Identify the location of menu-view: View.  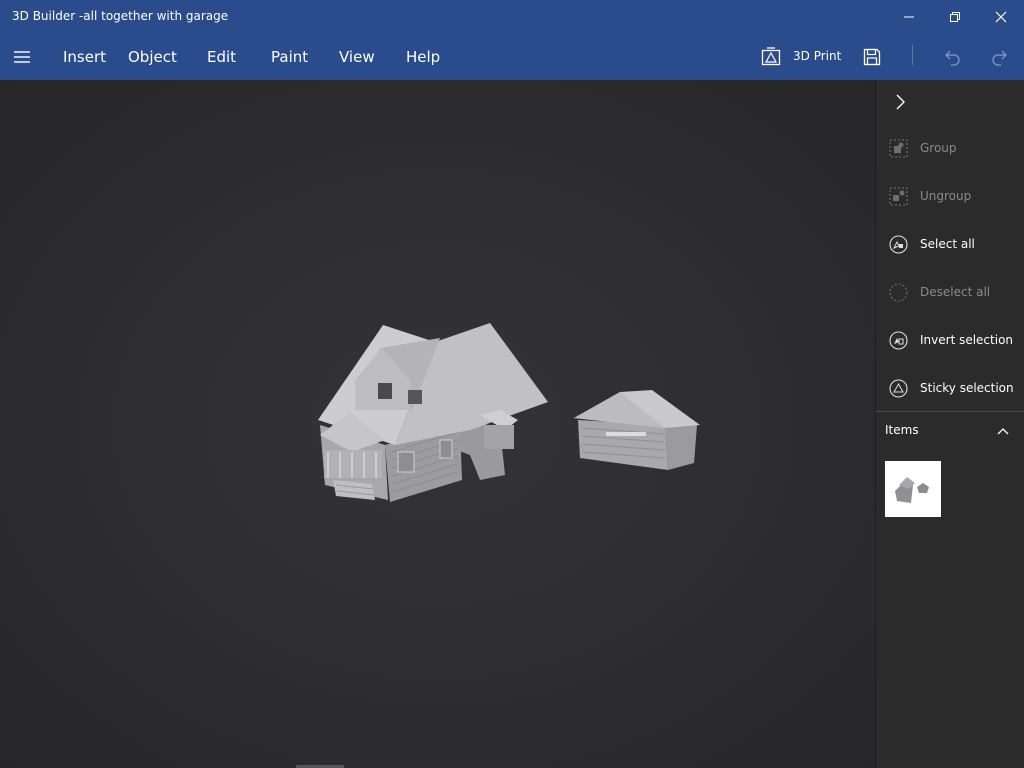
(357, 56).